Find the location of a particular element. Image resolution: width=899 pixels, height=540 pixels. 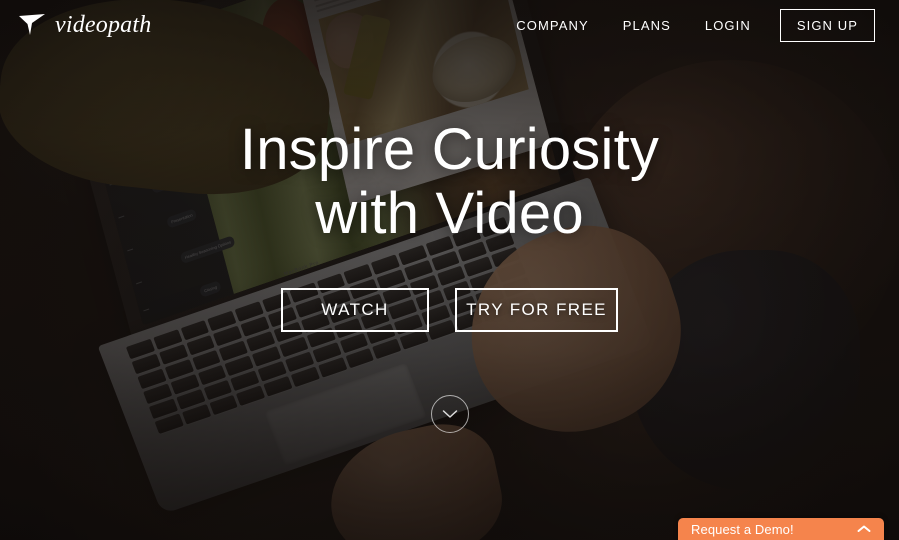

nav-item-plans: PLANS is located at coordinates (647, 25).